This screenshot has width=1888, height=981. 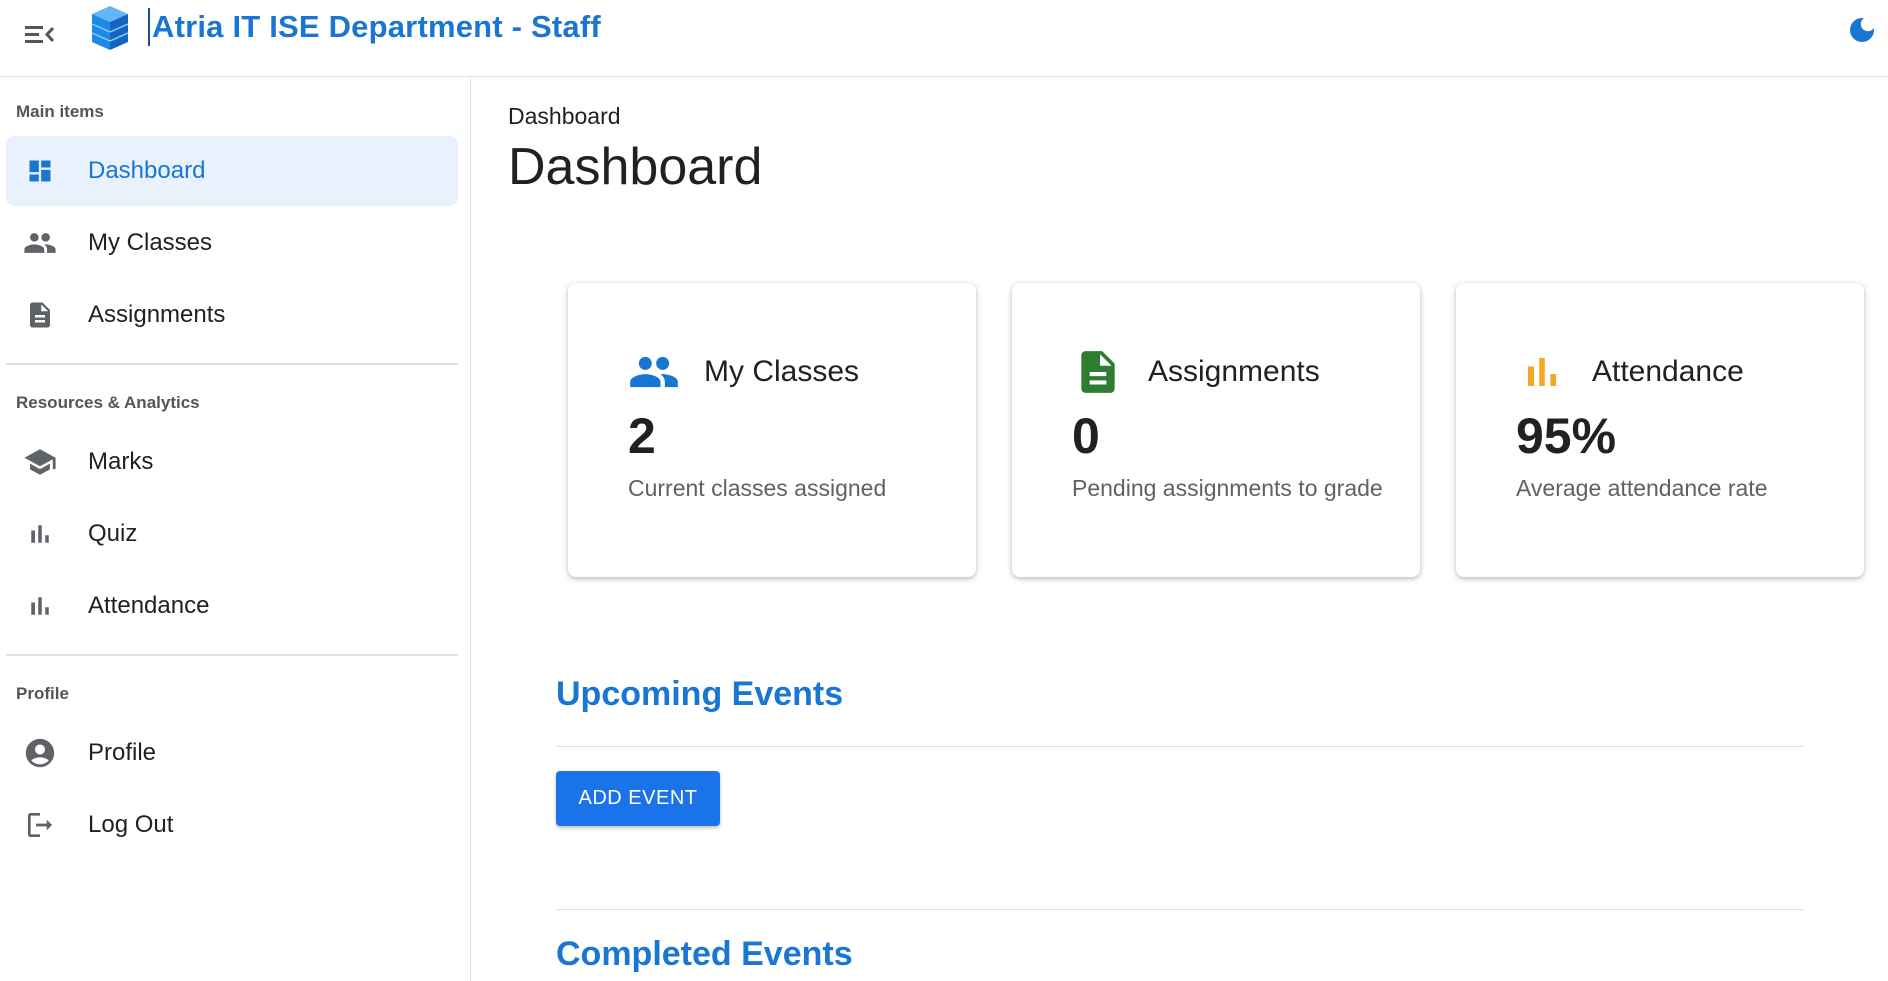 I want to click on dark-mode-moon-icon, so click(x=1862, y=30).